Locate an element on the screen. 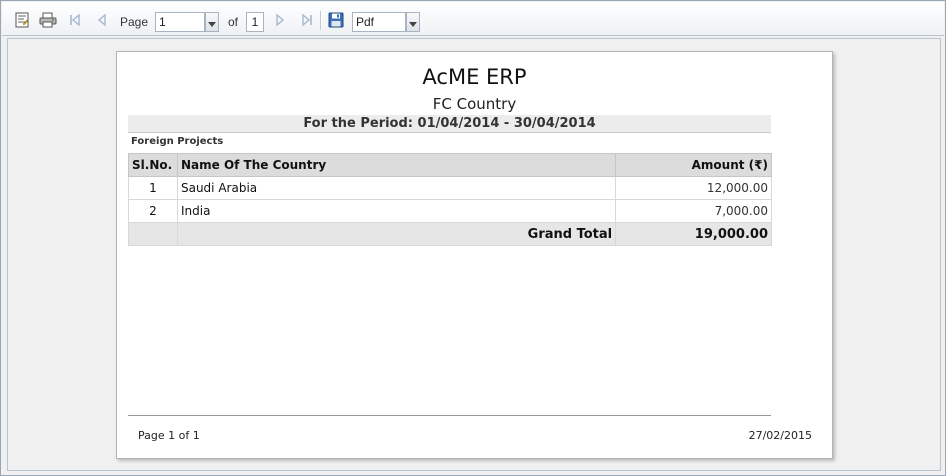 Image resolution: width=946 pixels, height=476 pixels. export-format-select: Pdf is located at coordinates (379, 22).